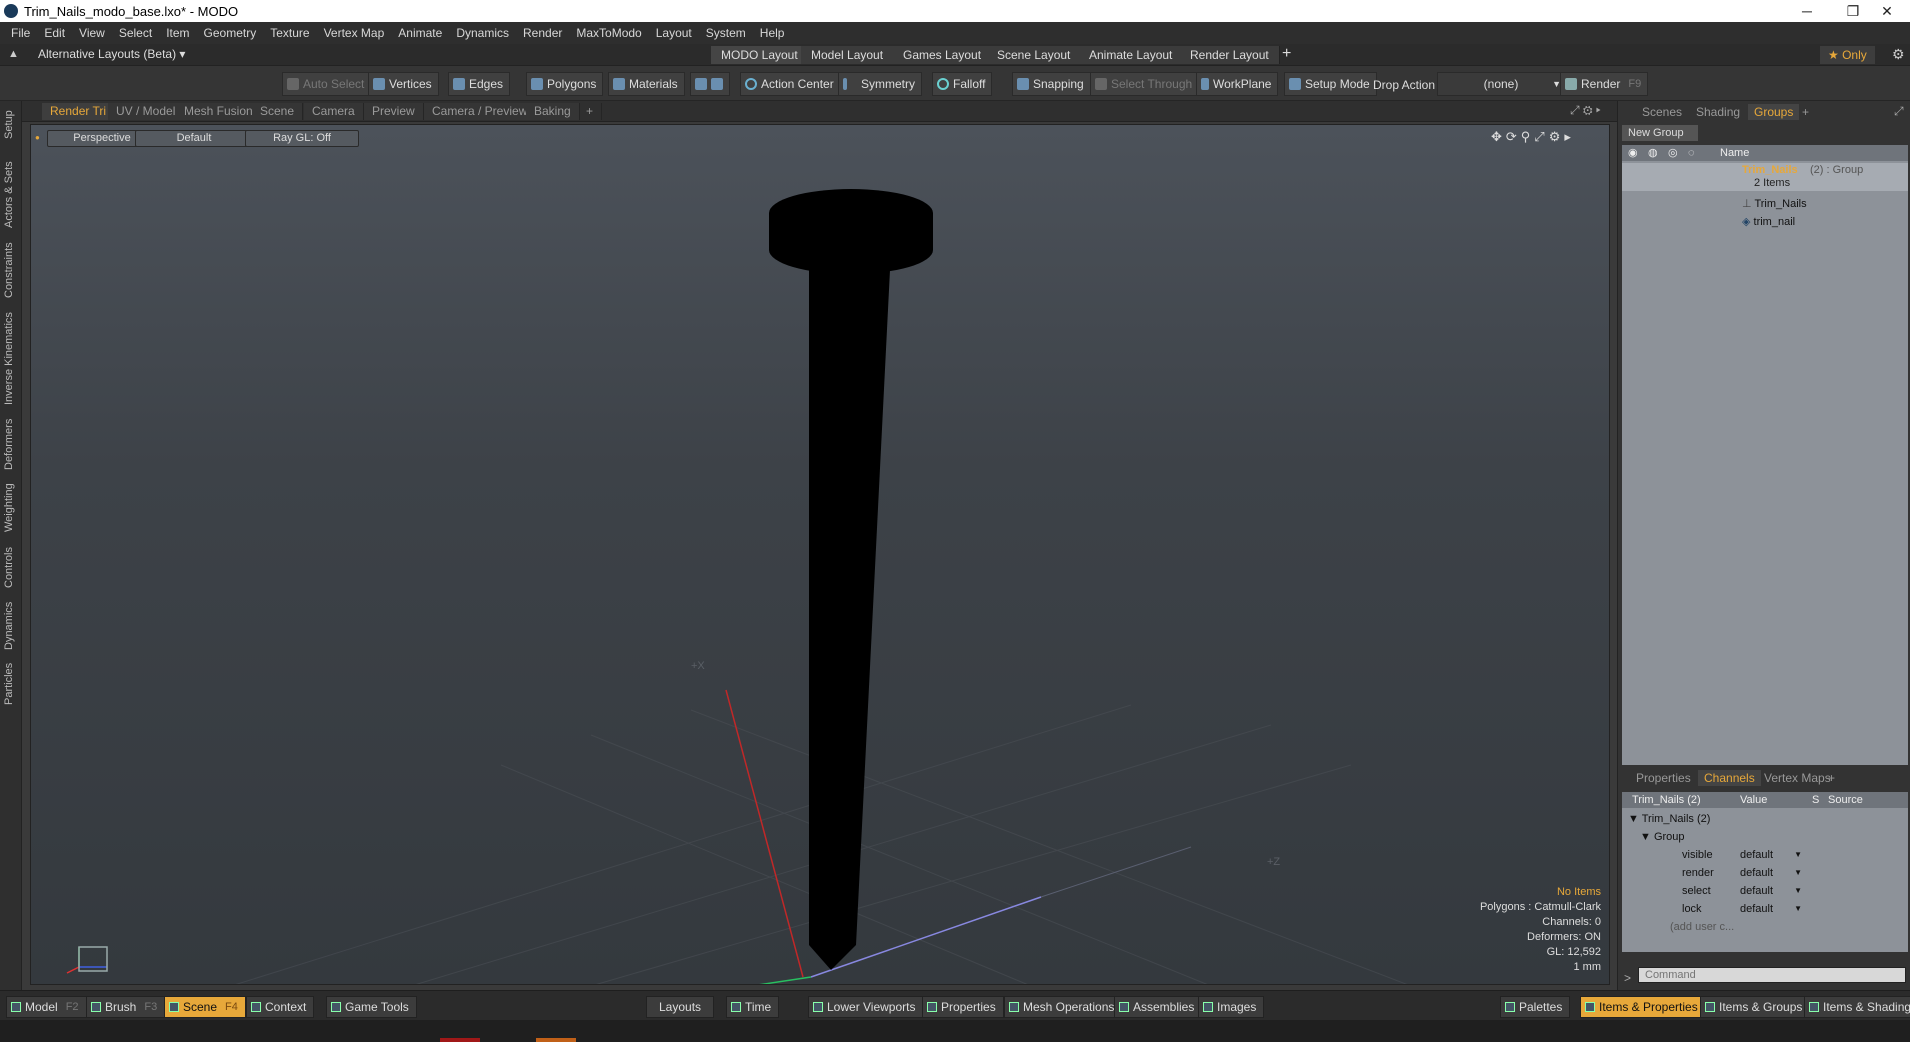 This screenshot has height=1042, width=1910. I want to click on tab-mesh-fusion: Mesh Fusion, so click(219, 111).